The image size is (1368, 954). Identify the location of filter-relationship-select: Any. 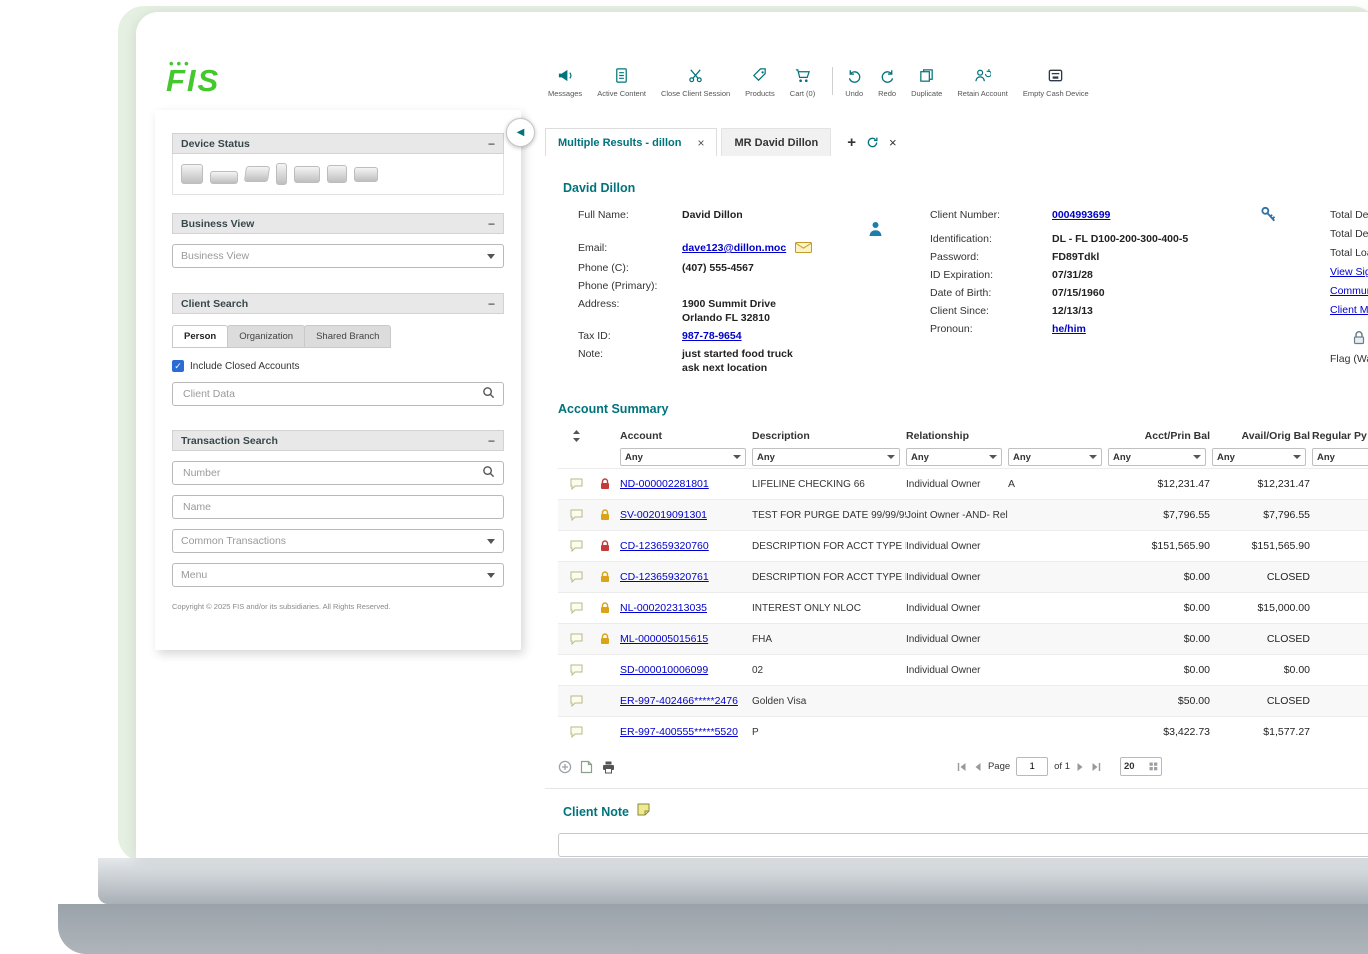
(954, 457).